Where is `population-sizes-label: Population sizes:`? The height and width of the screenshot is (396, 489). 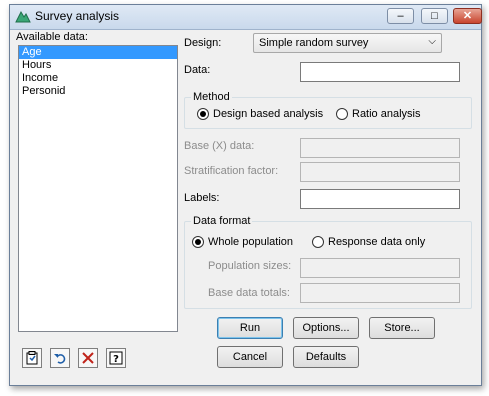
population-sizes-label: Population sizes: is located at coordinates (250, 266).